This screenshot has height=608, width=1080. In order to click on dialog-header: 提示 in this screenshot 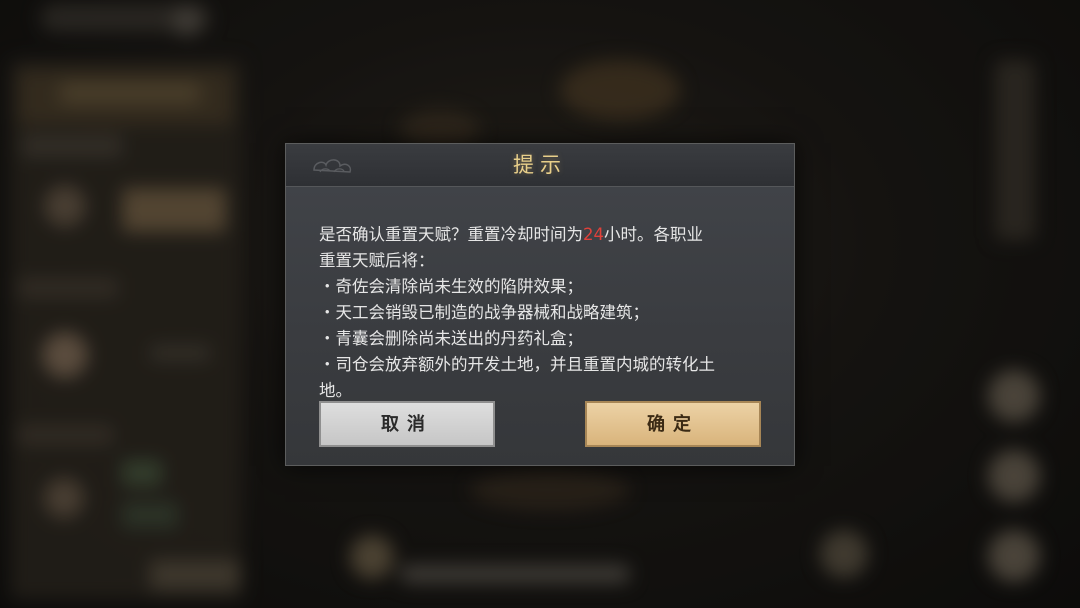, I will do `click(540, 165)`.